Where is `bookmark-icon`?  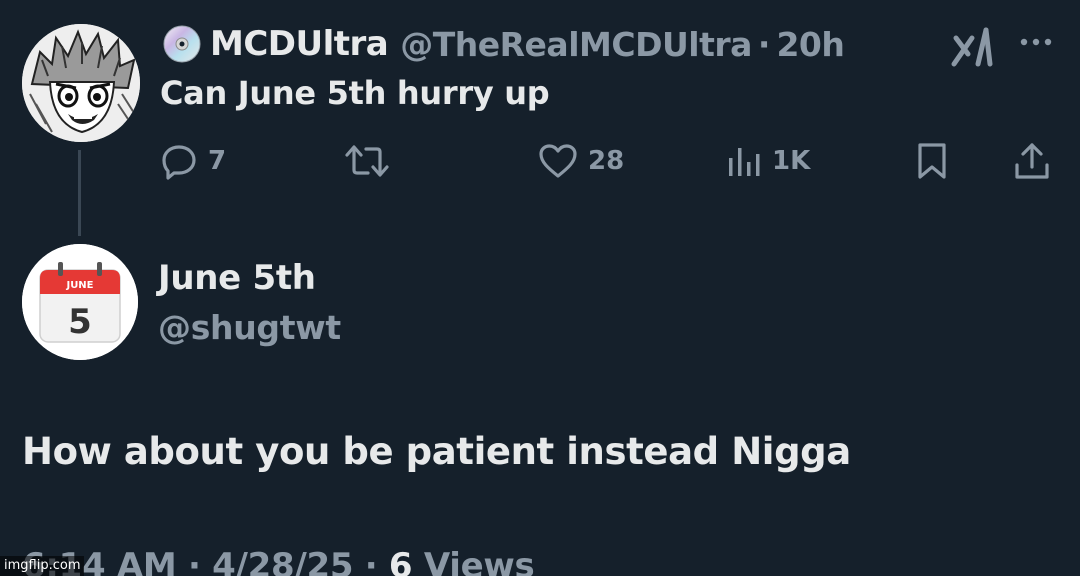 bookmark-icon is located at coordinates (932, 161).